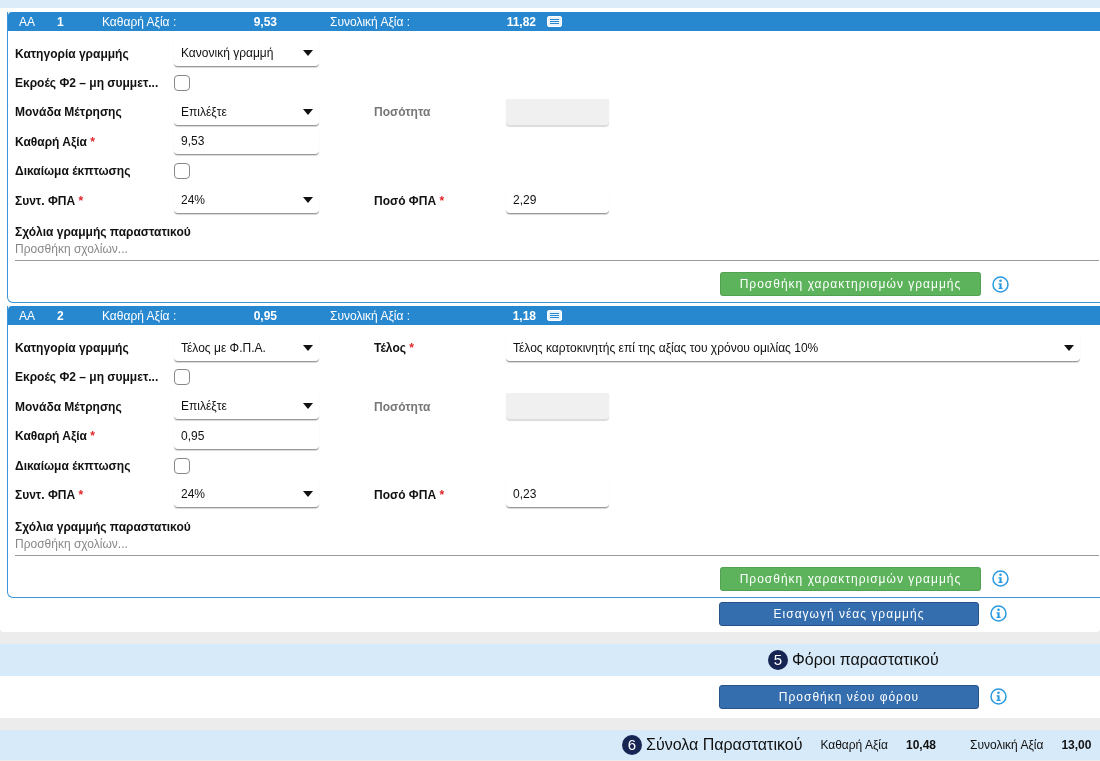  What do you see at coordinates (61, 315) in the screenshot?
I see `line-number: 2` at bounding box center [61, 315].